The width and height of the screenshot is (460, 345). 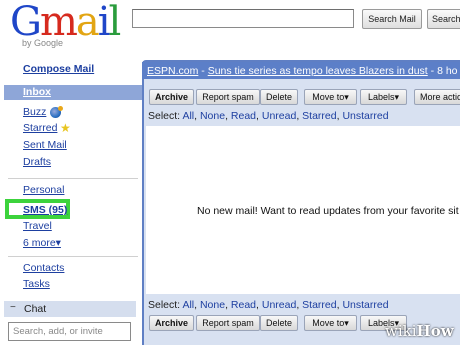 I want to click on sidebar-item-personal: Personal, so click(x=43, y=190).